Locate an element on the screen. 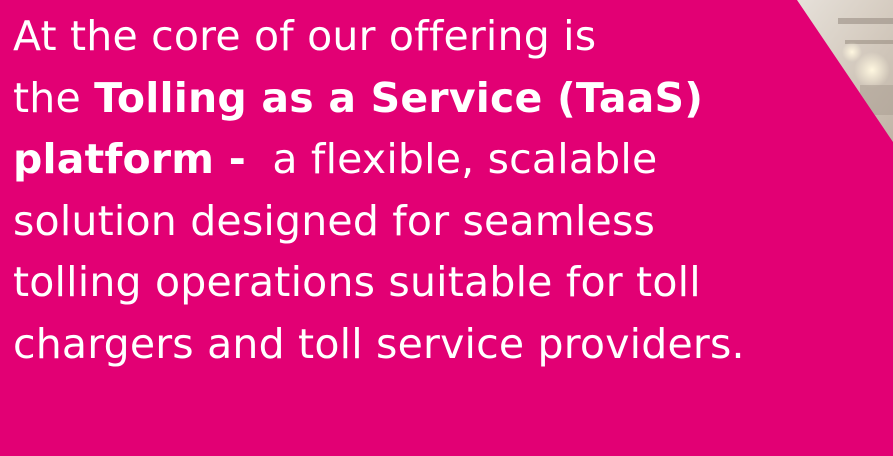 This screenshot has height=456, width=893. headline-line-3-rest: a flexible, scalable is located at coordinates (451, 159).